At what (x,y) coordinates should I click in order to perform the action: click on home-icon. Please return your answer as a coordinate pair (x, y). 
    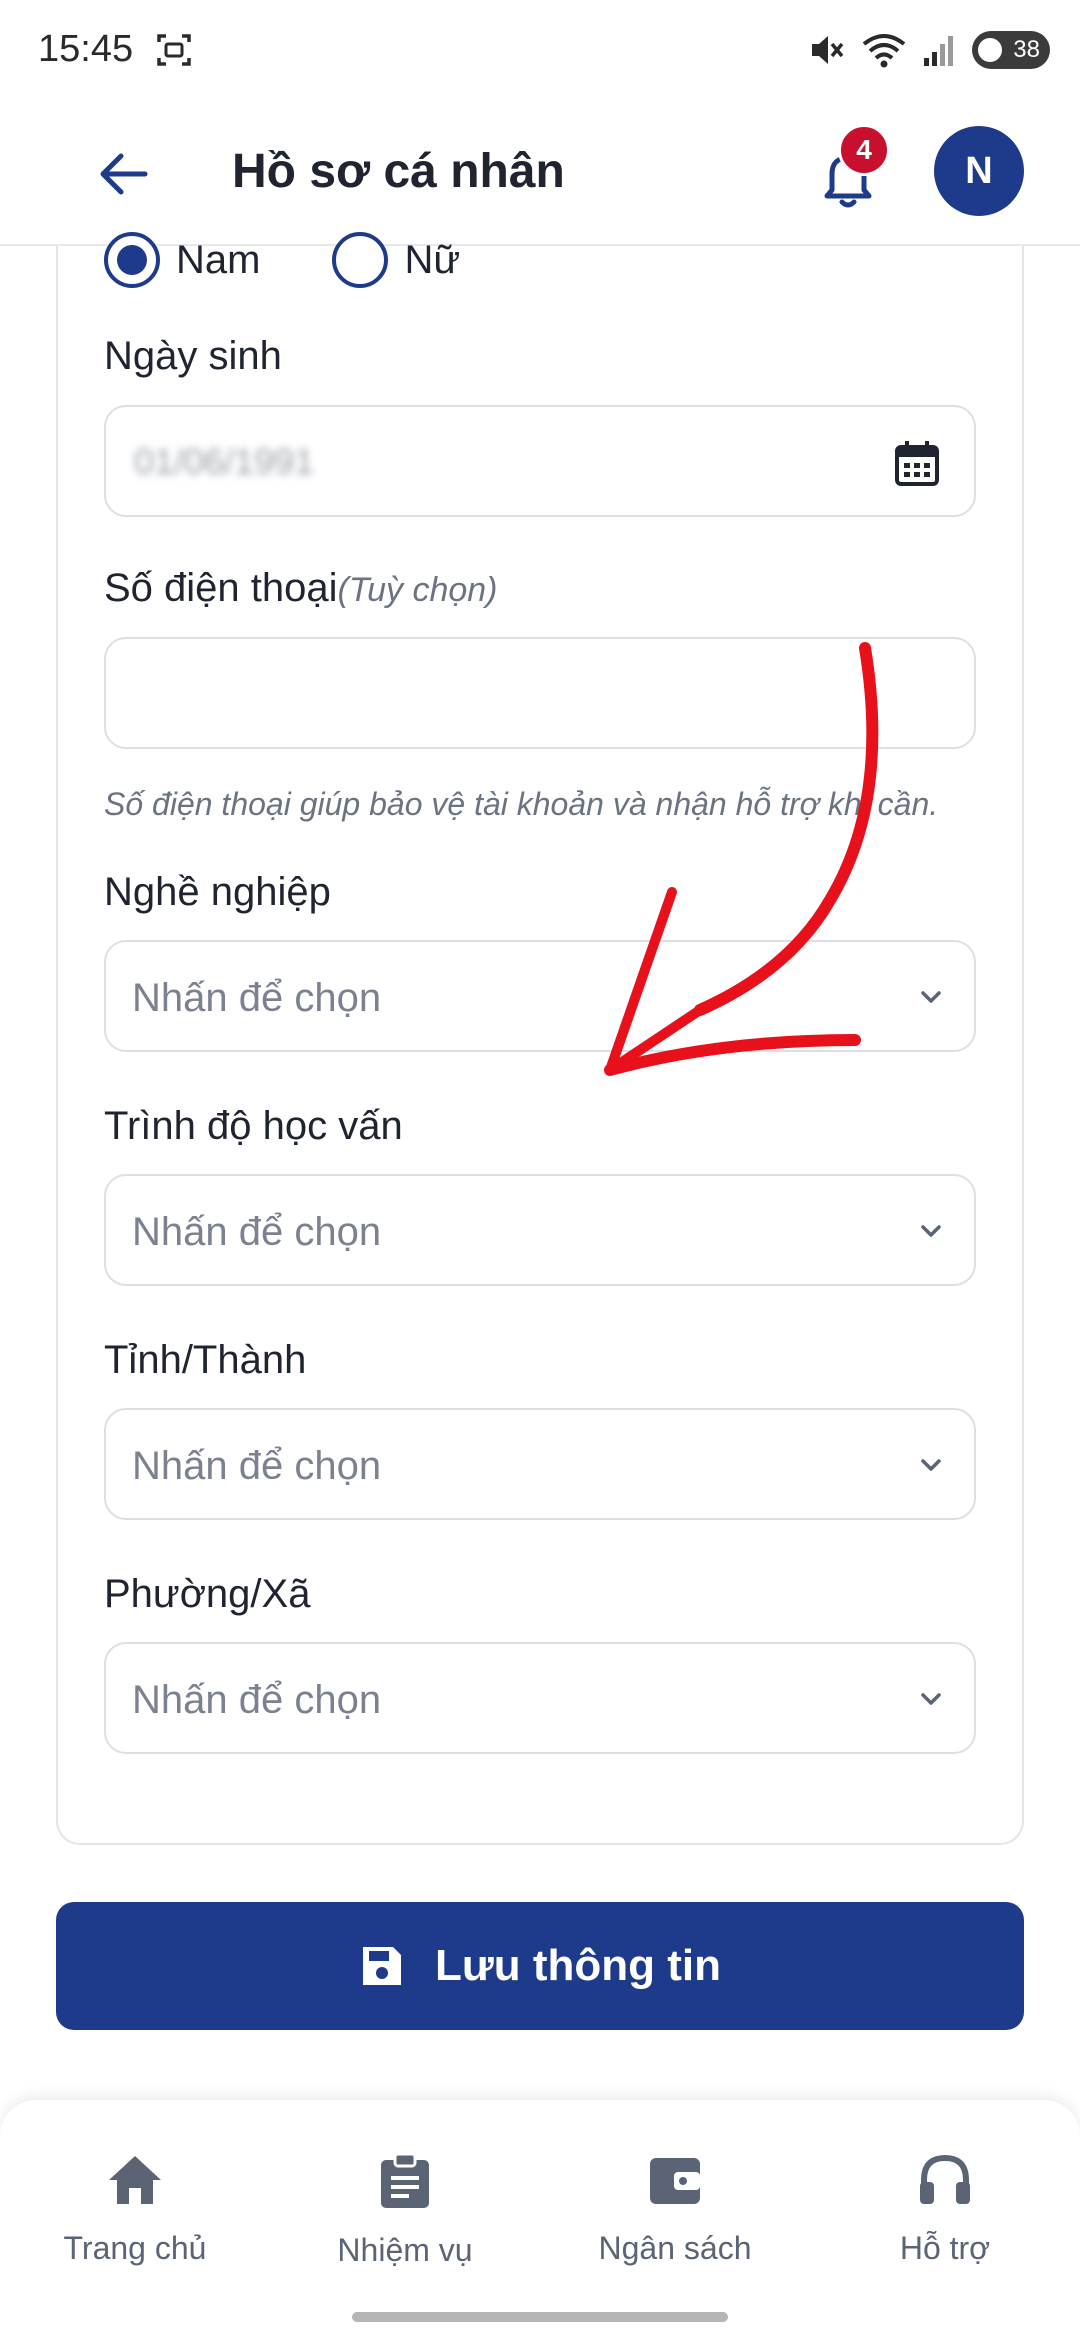
    Looking at the image, I should click on (135, 2180).